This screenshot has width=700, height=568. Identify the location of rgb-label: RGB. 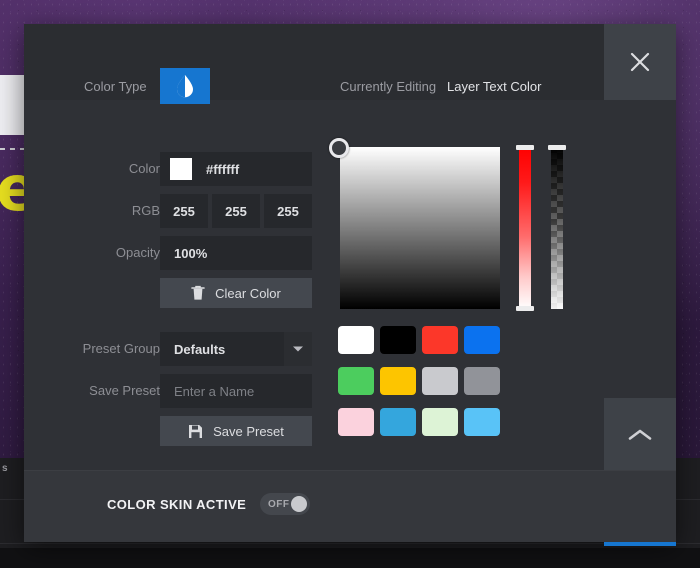
(145, 210).